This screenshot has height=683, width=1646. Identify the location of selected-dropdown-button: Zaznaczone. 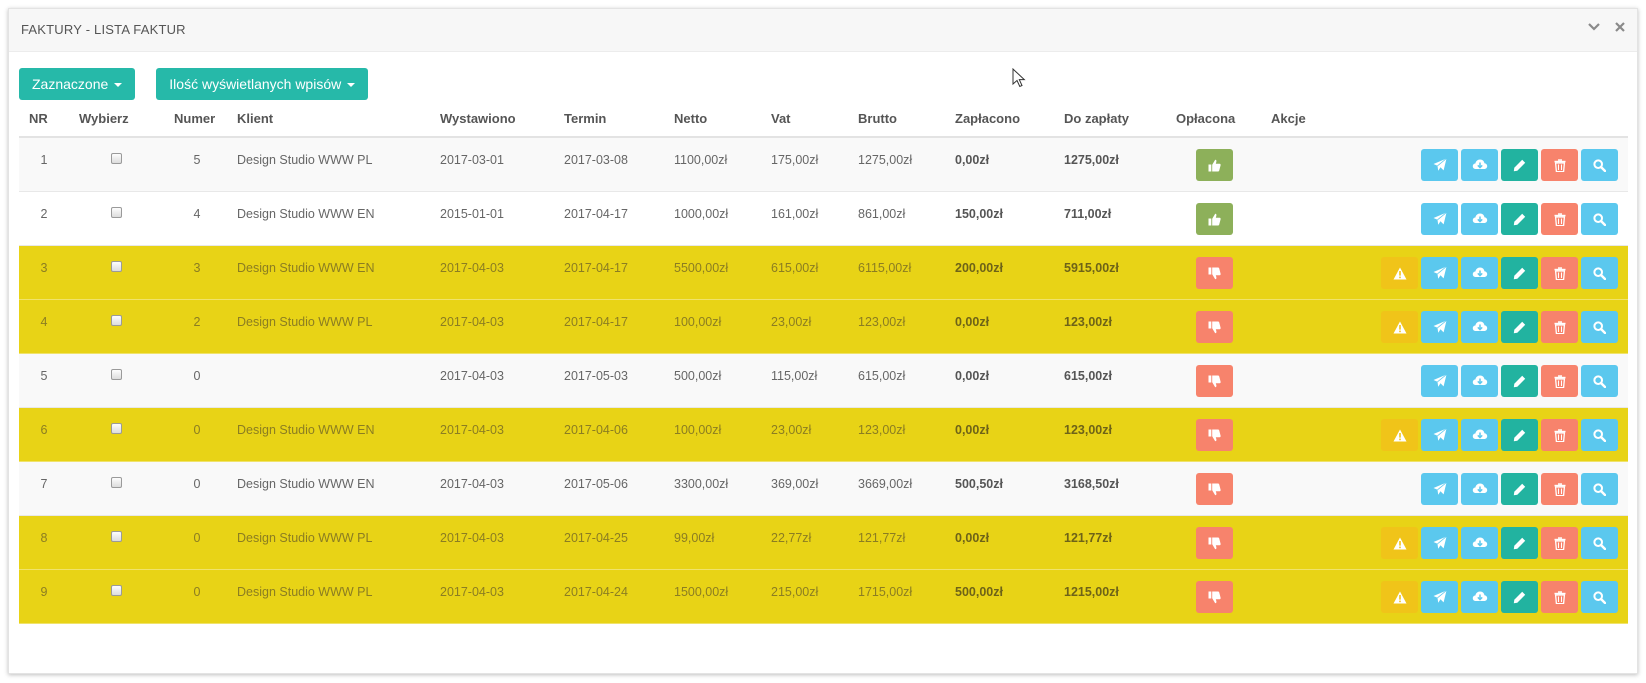
(77, 84).